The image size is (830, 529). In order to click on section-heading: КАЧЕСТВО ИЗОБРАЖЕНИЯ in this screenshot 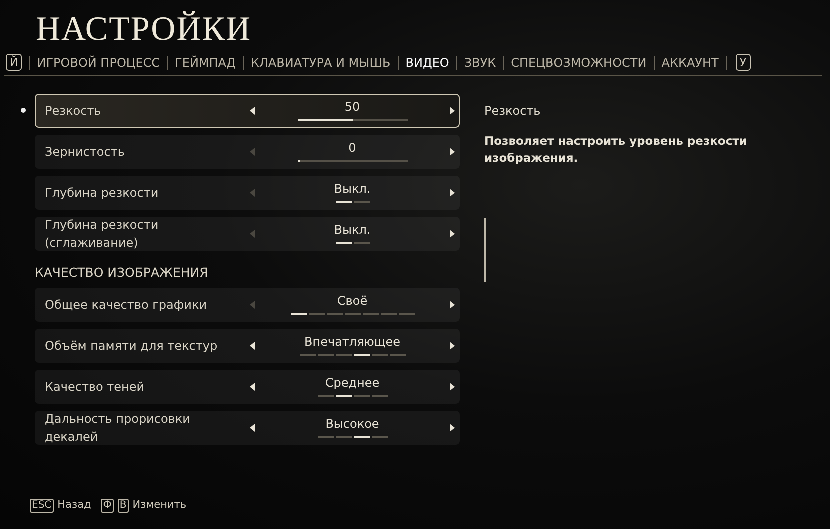, I will do `click(122, 273)`.